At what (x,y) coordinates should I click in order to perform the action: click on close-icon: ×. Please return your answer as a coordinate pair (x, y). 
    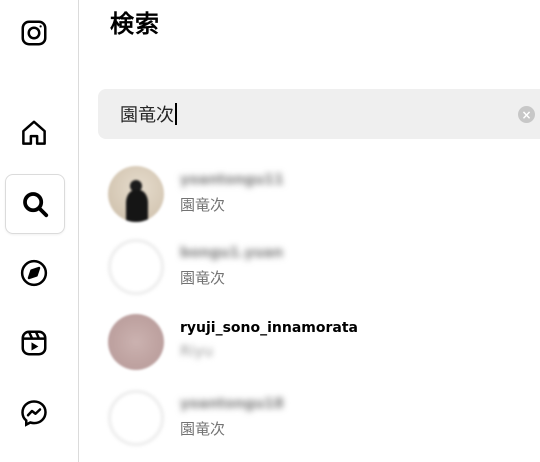
    Looking at the image, I should click on (526, 114).